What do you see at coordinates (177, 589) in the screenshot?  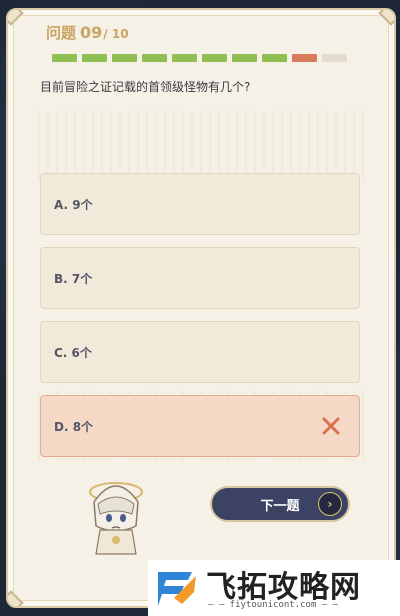 I see `brand-logo-icon` at bounding box center [177, 589].